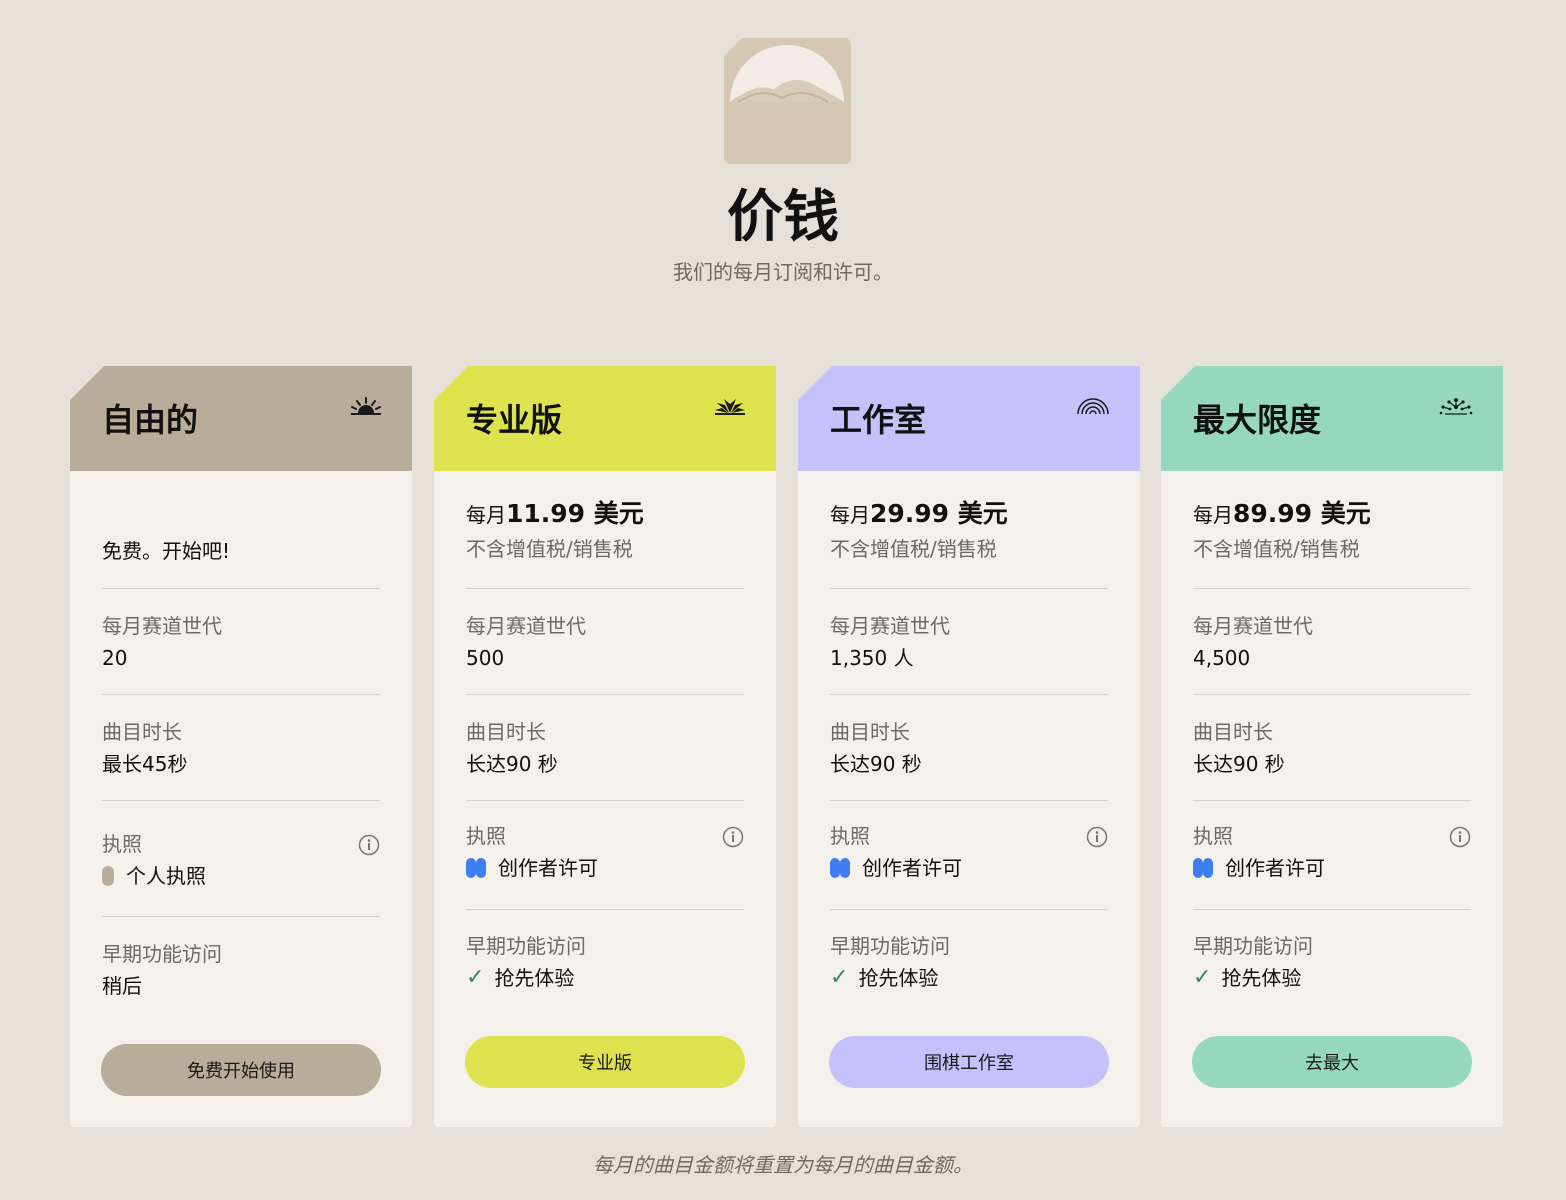  I want to click on price-amount: 29.99 美元, so click(939, 513).